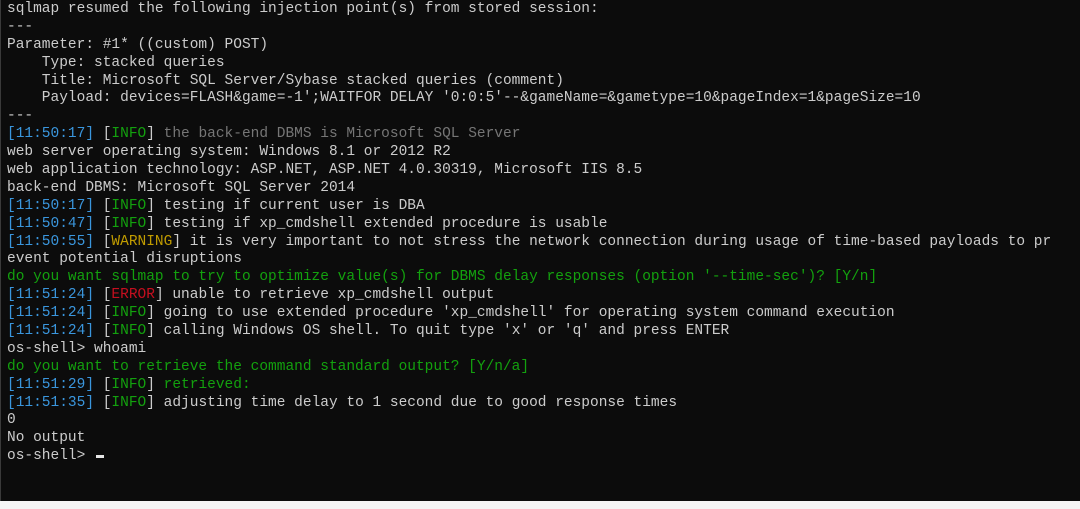 The image size is (1080, 509). Describe the element at coordinates (138, 44) in the screenshot. I see `output-text: Parameter: #1* ((custom) POST)` at that location.